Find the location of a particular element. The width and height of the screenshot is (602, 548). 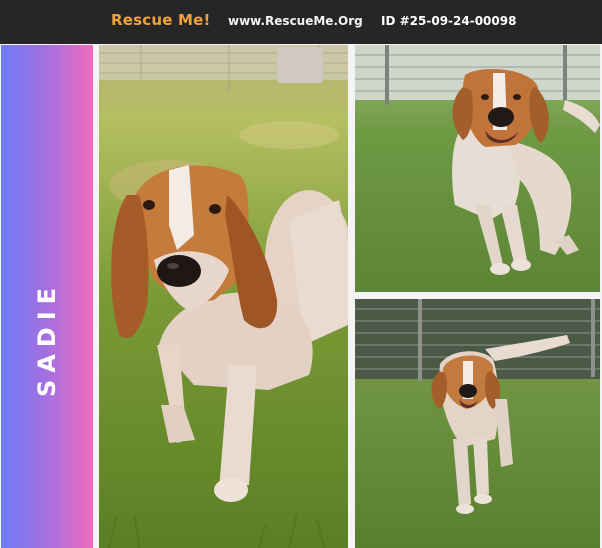

pet-name-panel: SADIE is located at coordinates (47, 296).